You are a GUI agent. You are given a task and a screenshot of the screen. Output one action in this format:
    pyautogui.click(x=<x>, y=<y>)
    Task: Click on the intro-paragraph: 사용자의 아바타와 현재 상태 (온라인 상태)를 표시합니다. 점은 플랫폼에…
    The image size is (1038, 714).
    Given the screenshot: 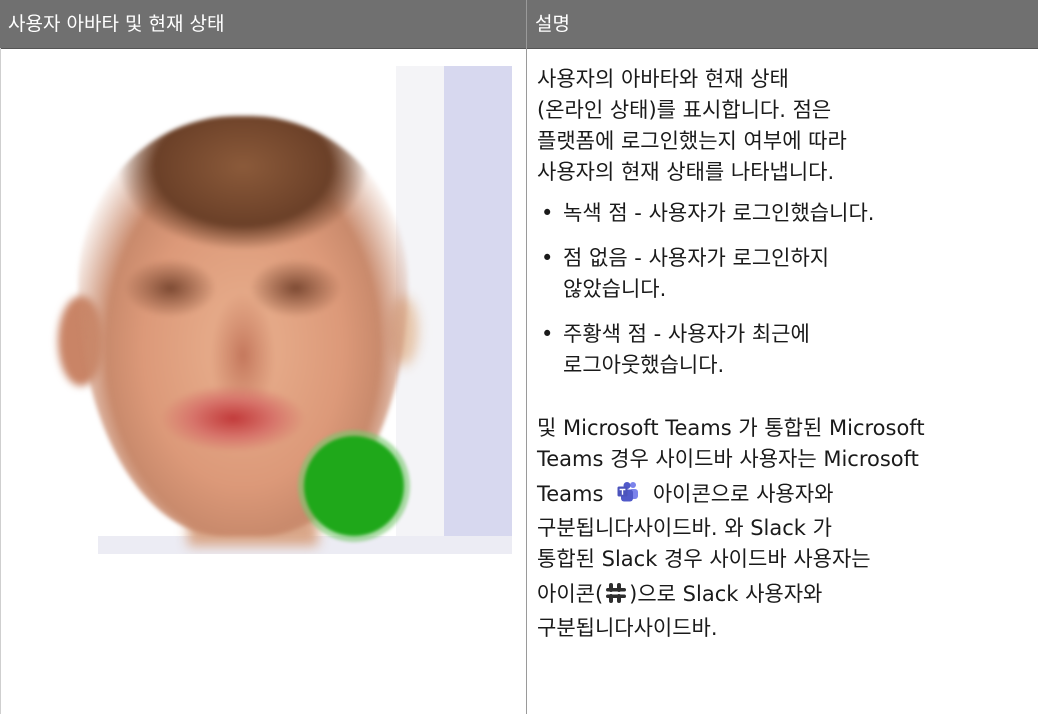 What is the action you would take?
    pyautogui.click(x=787, y=126)
    